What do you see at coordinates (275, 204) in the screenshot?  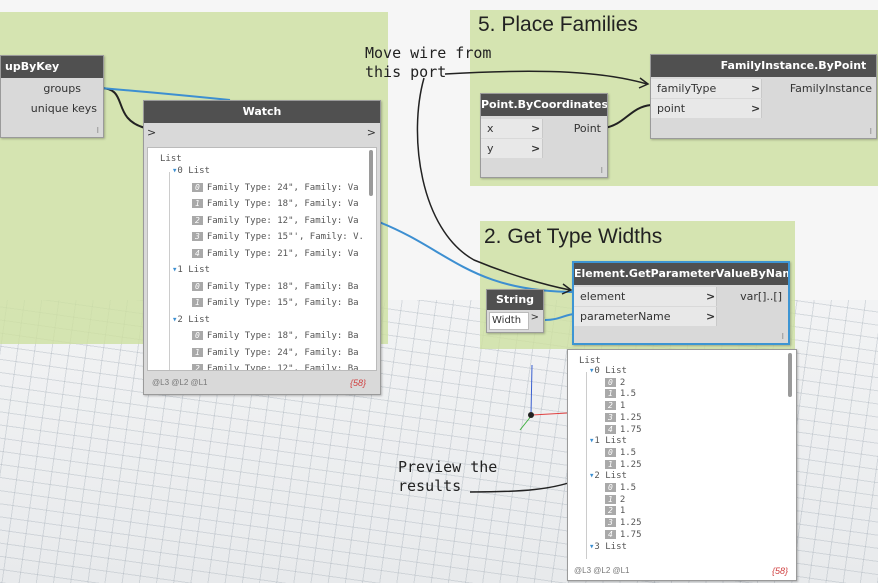 I see `list-item: 1 Family Type: 18", Family: Va` at bounding box center [275, 204].